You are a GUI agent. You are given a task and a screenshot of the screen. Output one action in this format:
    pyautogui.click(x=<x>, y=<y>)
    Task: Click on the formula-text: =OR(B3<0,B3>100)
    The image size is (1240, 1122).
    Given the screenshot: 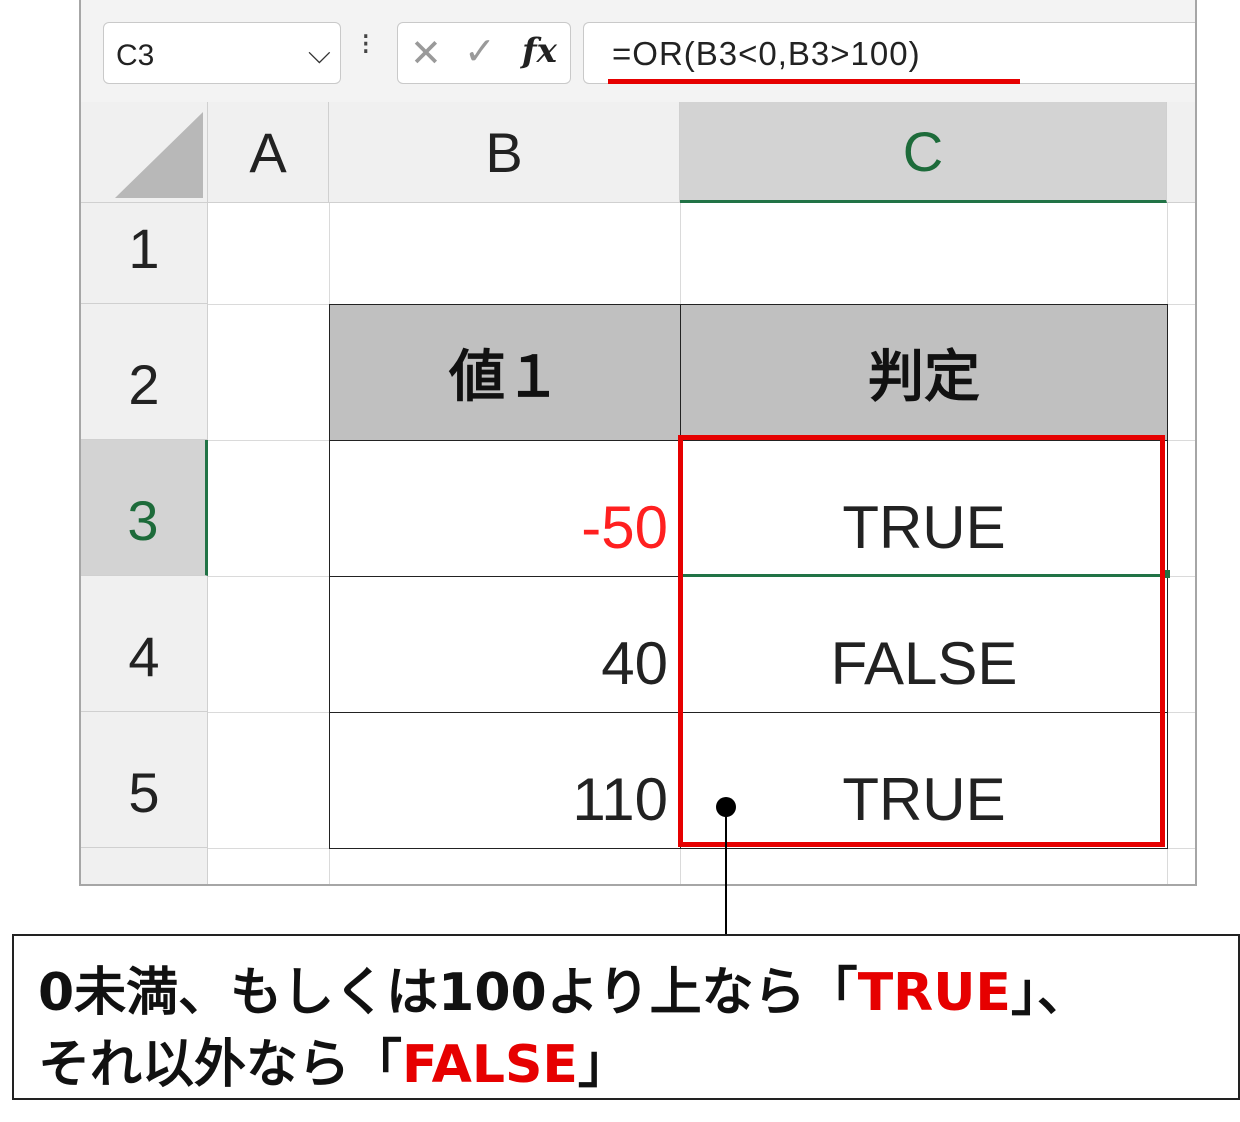 What is the action you would take?
    pyautogui.click(x=766, y=53)
    